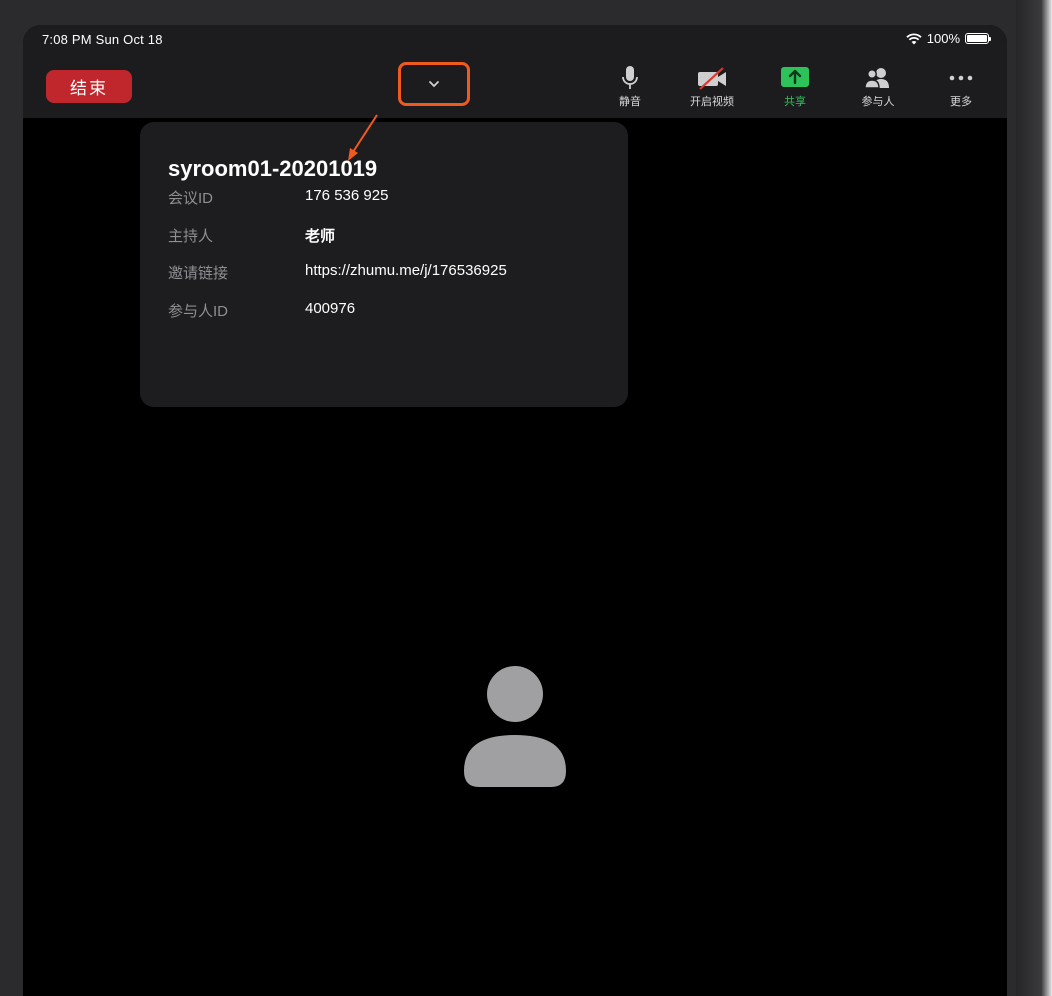  Describe the element at coordinates (1034, 498) in the screenshot. I see `device-frame` at that location.